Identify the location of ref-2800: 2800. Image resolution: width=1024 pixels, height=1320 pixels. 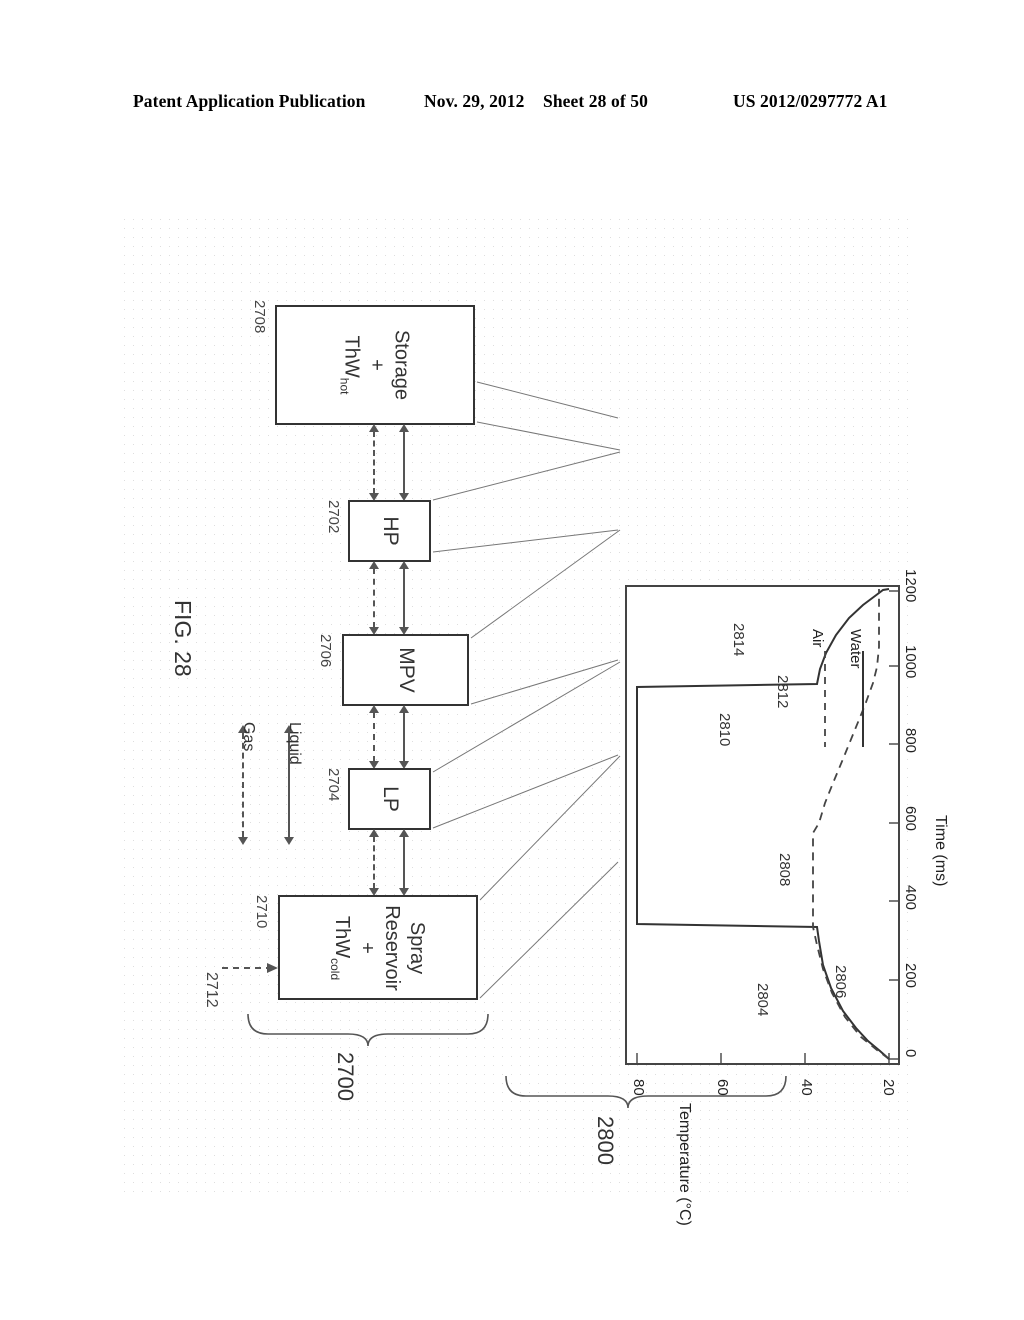
(605, 1140).